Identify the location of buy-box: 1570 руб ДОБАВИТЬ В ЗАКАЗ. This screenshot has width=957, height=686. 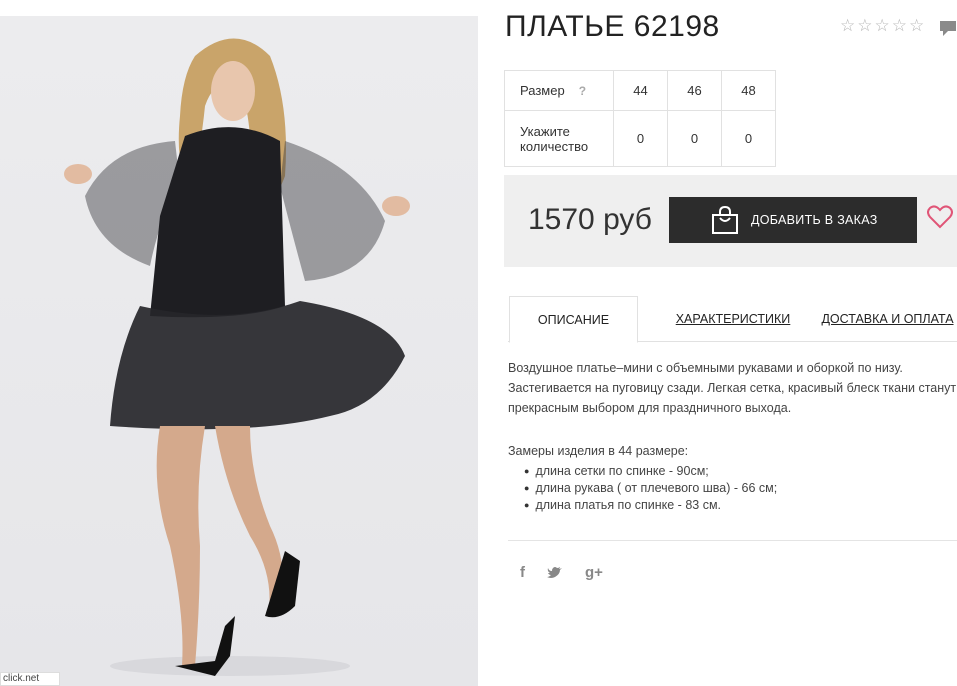
(730, 221).